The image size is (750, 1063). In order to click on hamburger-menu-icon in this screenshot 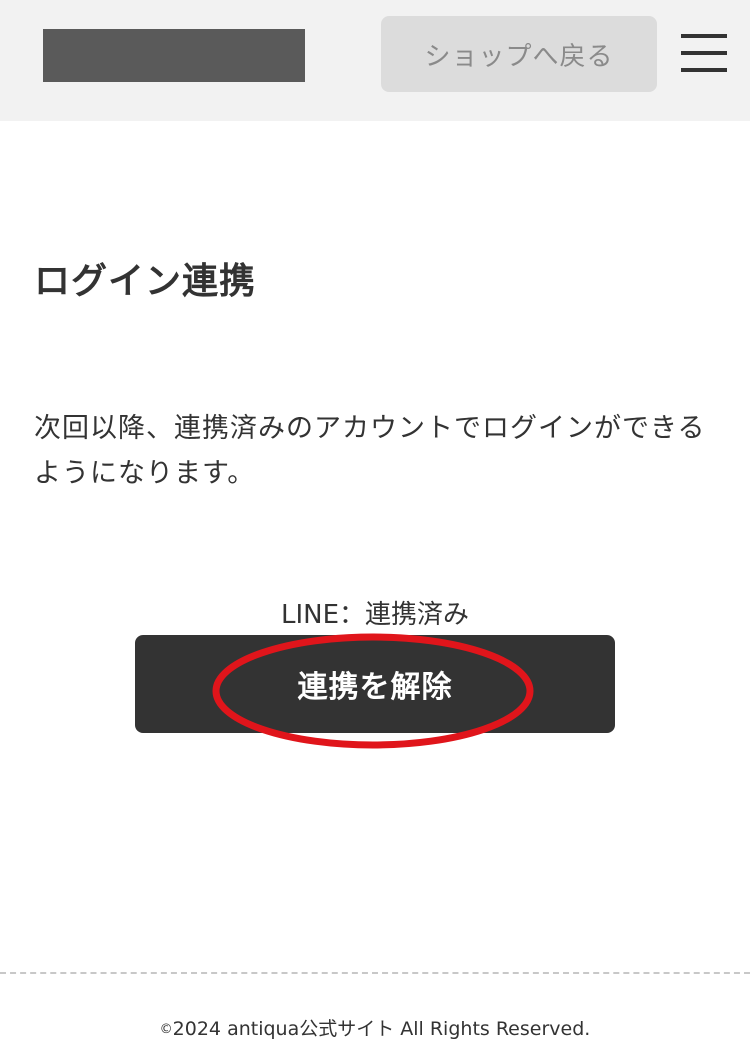, I will do `click(704, 54)`.